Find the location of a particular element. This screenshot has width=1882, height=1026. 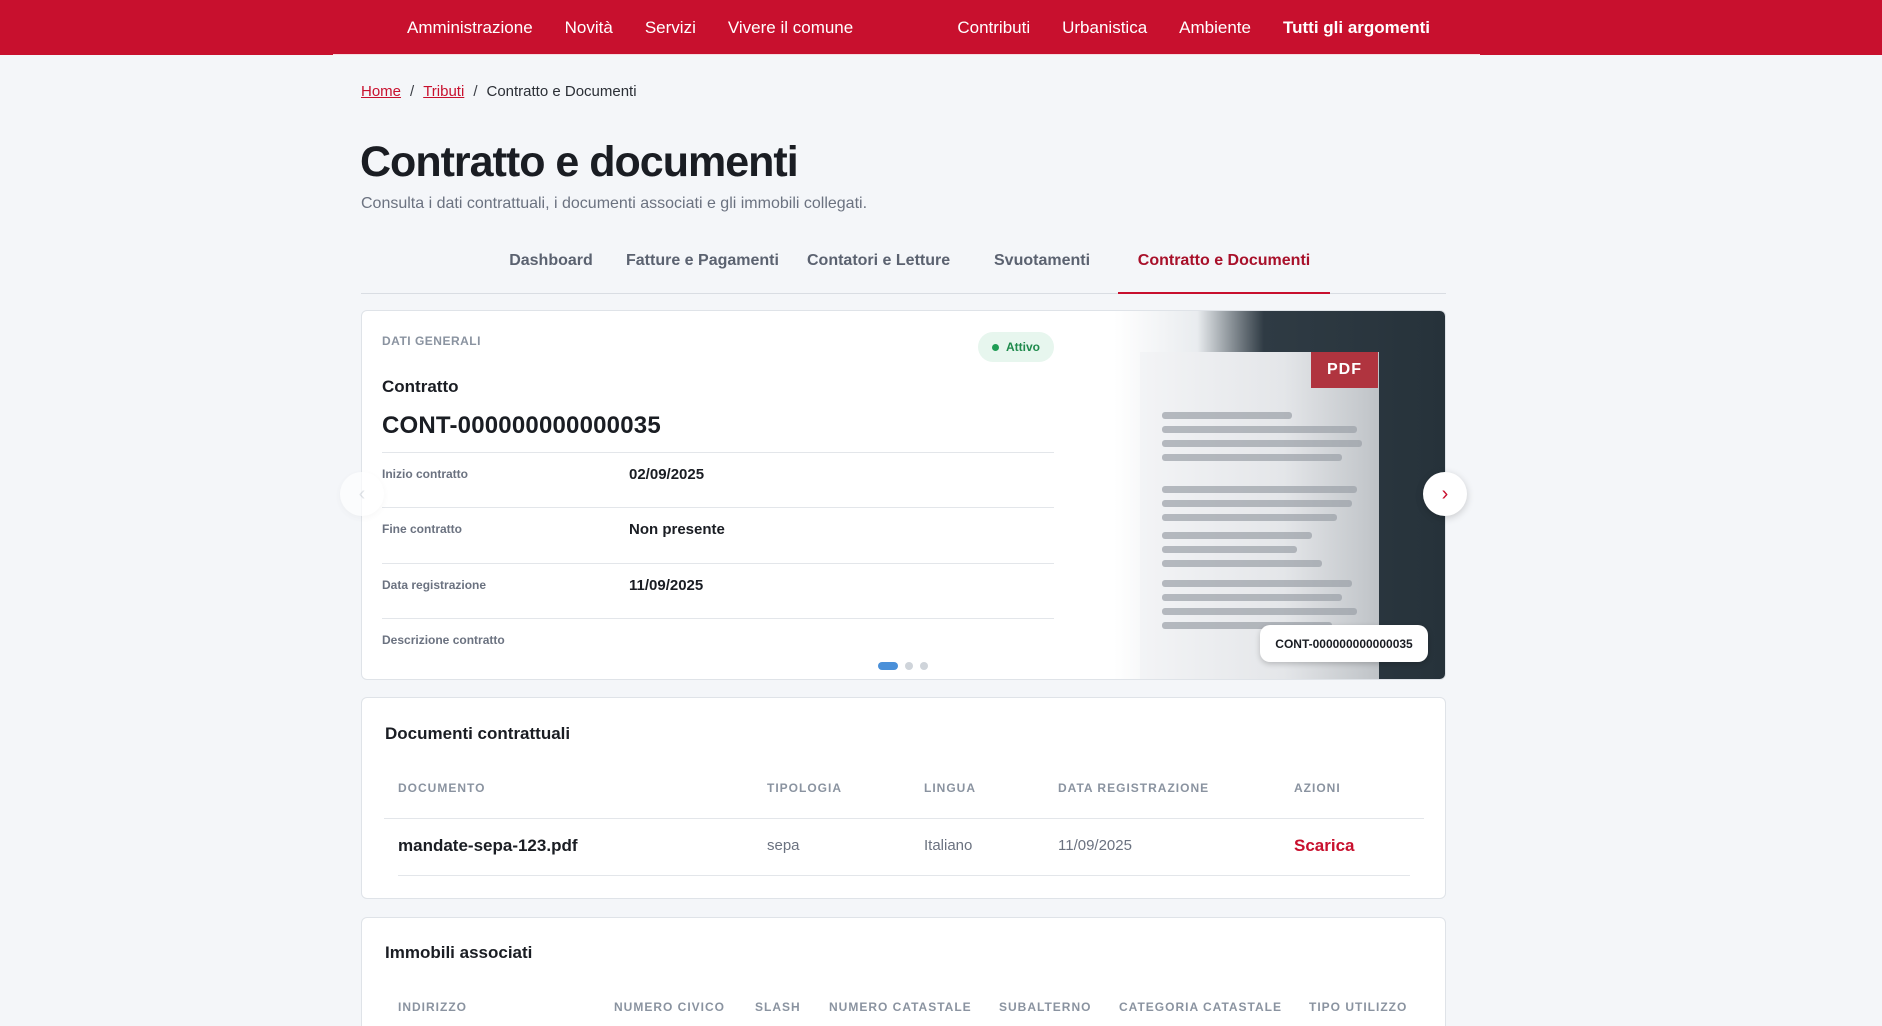

section-kicker: DATI GENERALI is located at coordinates (431, 341).